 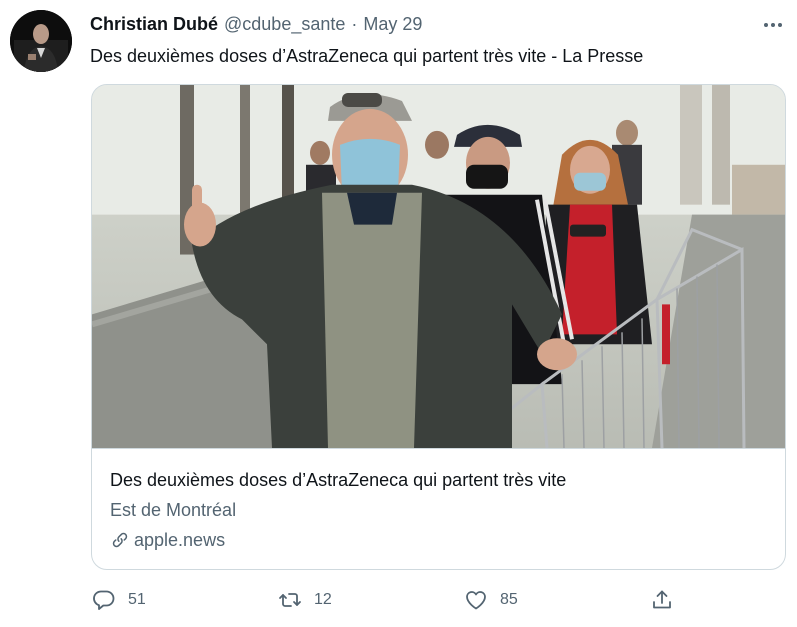 What do you see at coordinates (491, 600) in the screenshot?
I see `like-button: 85` at bounding box center [491, 600].